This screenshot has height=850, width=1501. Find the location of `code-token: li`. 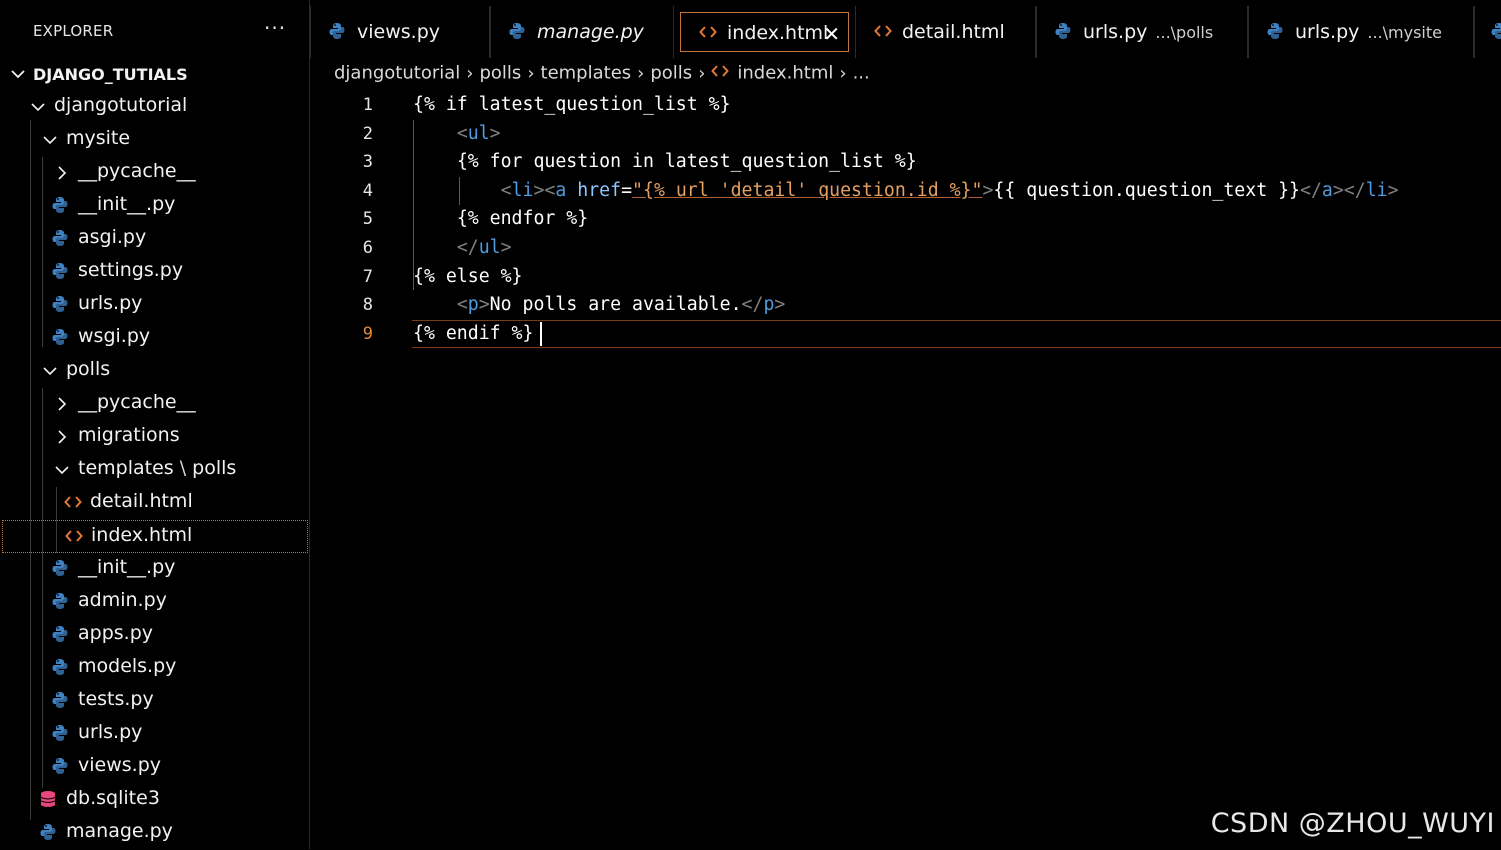

code-token: li is located at coordinates (522, 190).